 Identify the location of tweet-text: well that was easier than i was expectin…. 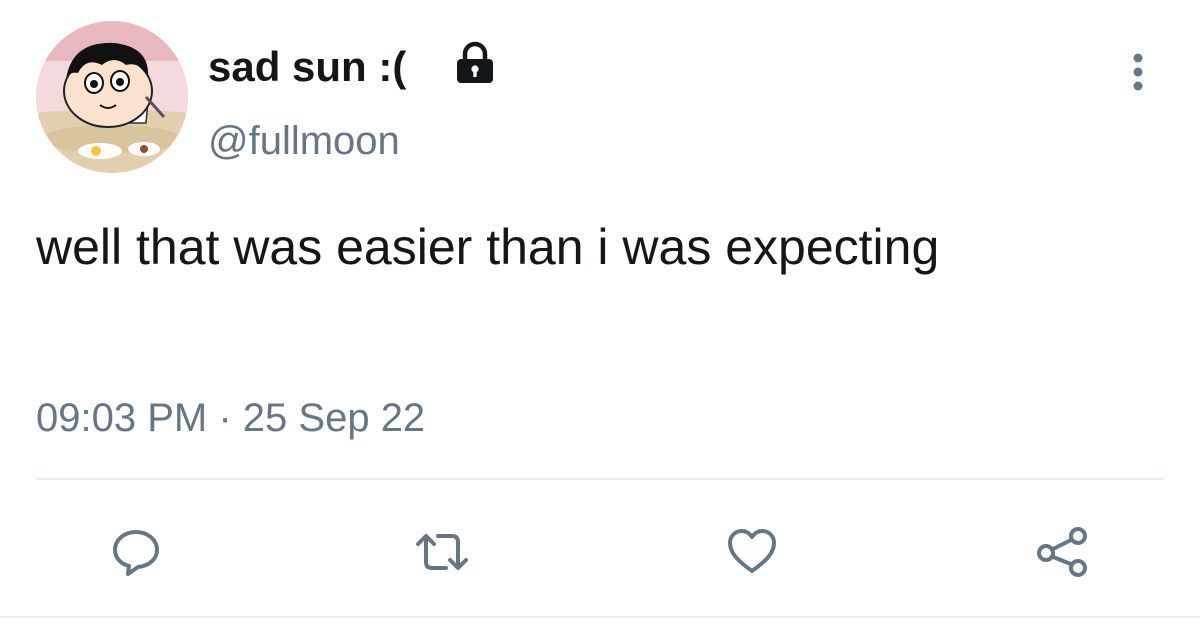
(488, 247).